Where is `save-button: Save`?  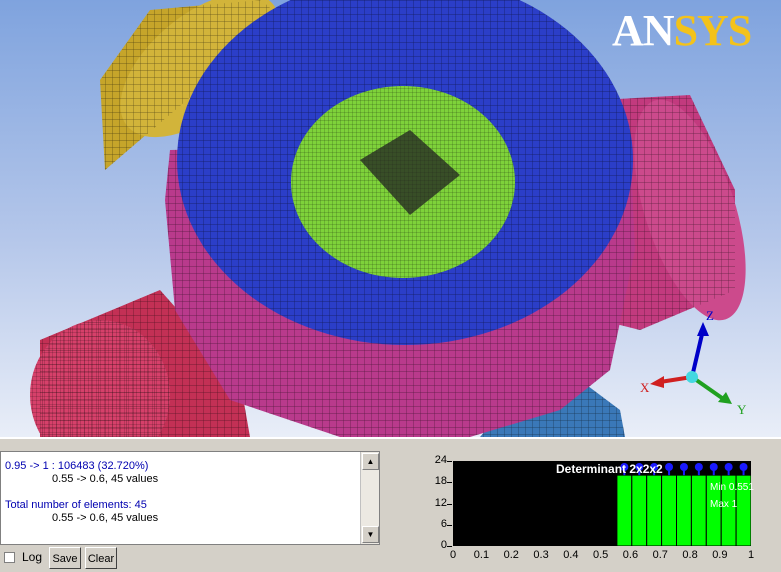 save-button: Save is located at coordinates (65, 558).